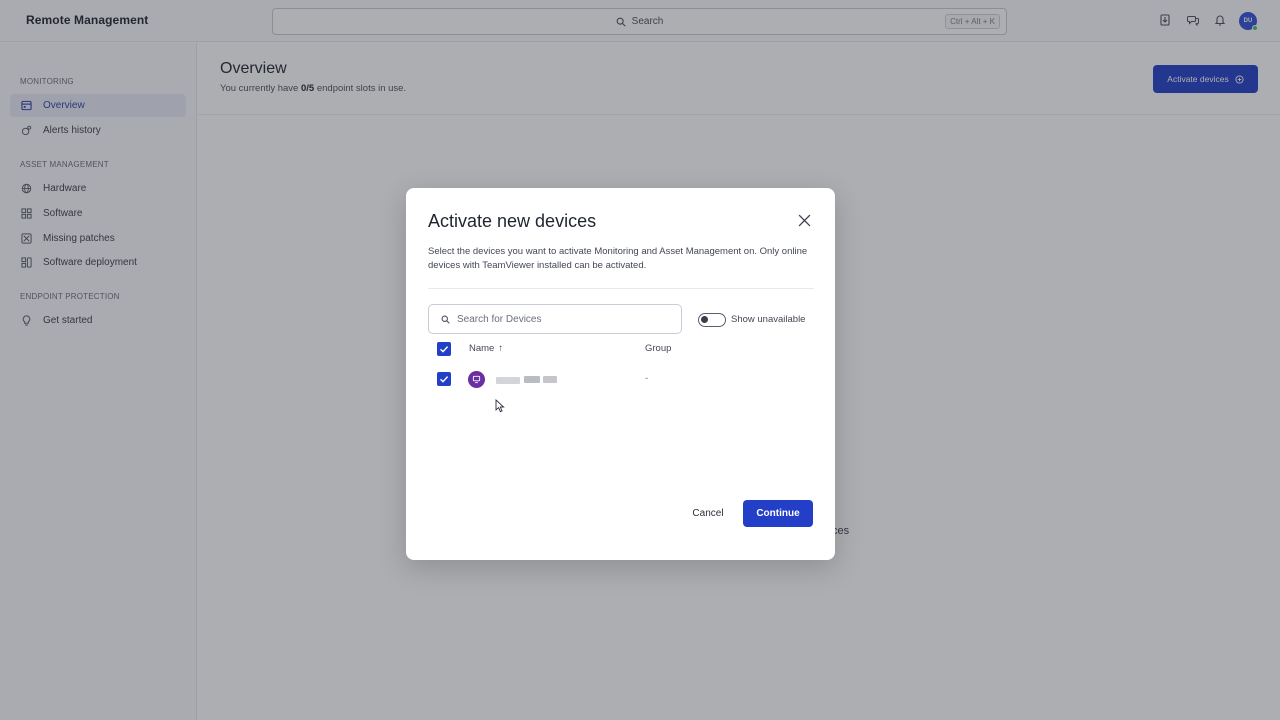 The image size is (1280, 720). I want to click on row-checkbox, so click(444, 379).